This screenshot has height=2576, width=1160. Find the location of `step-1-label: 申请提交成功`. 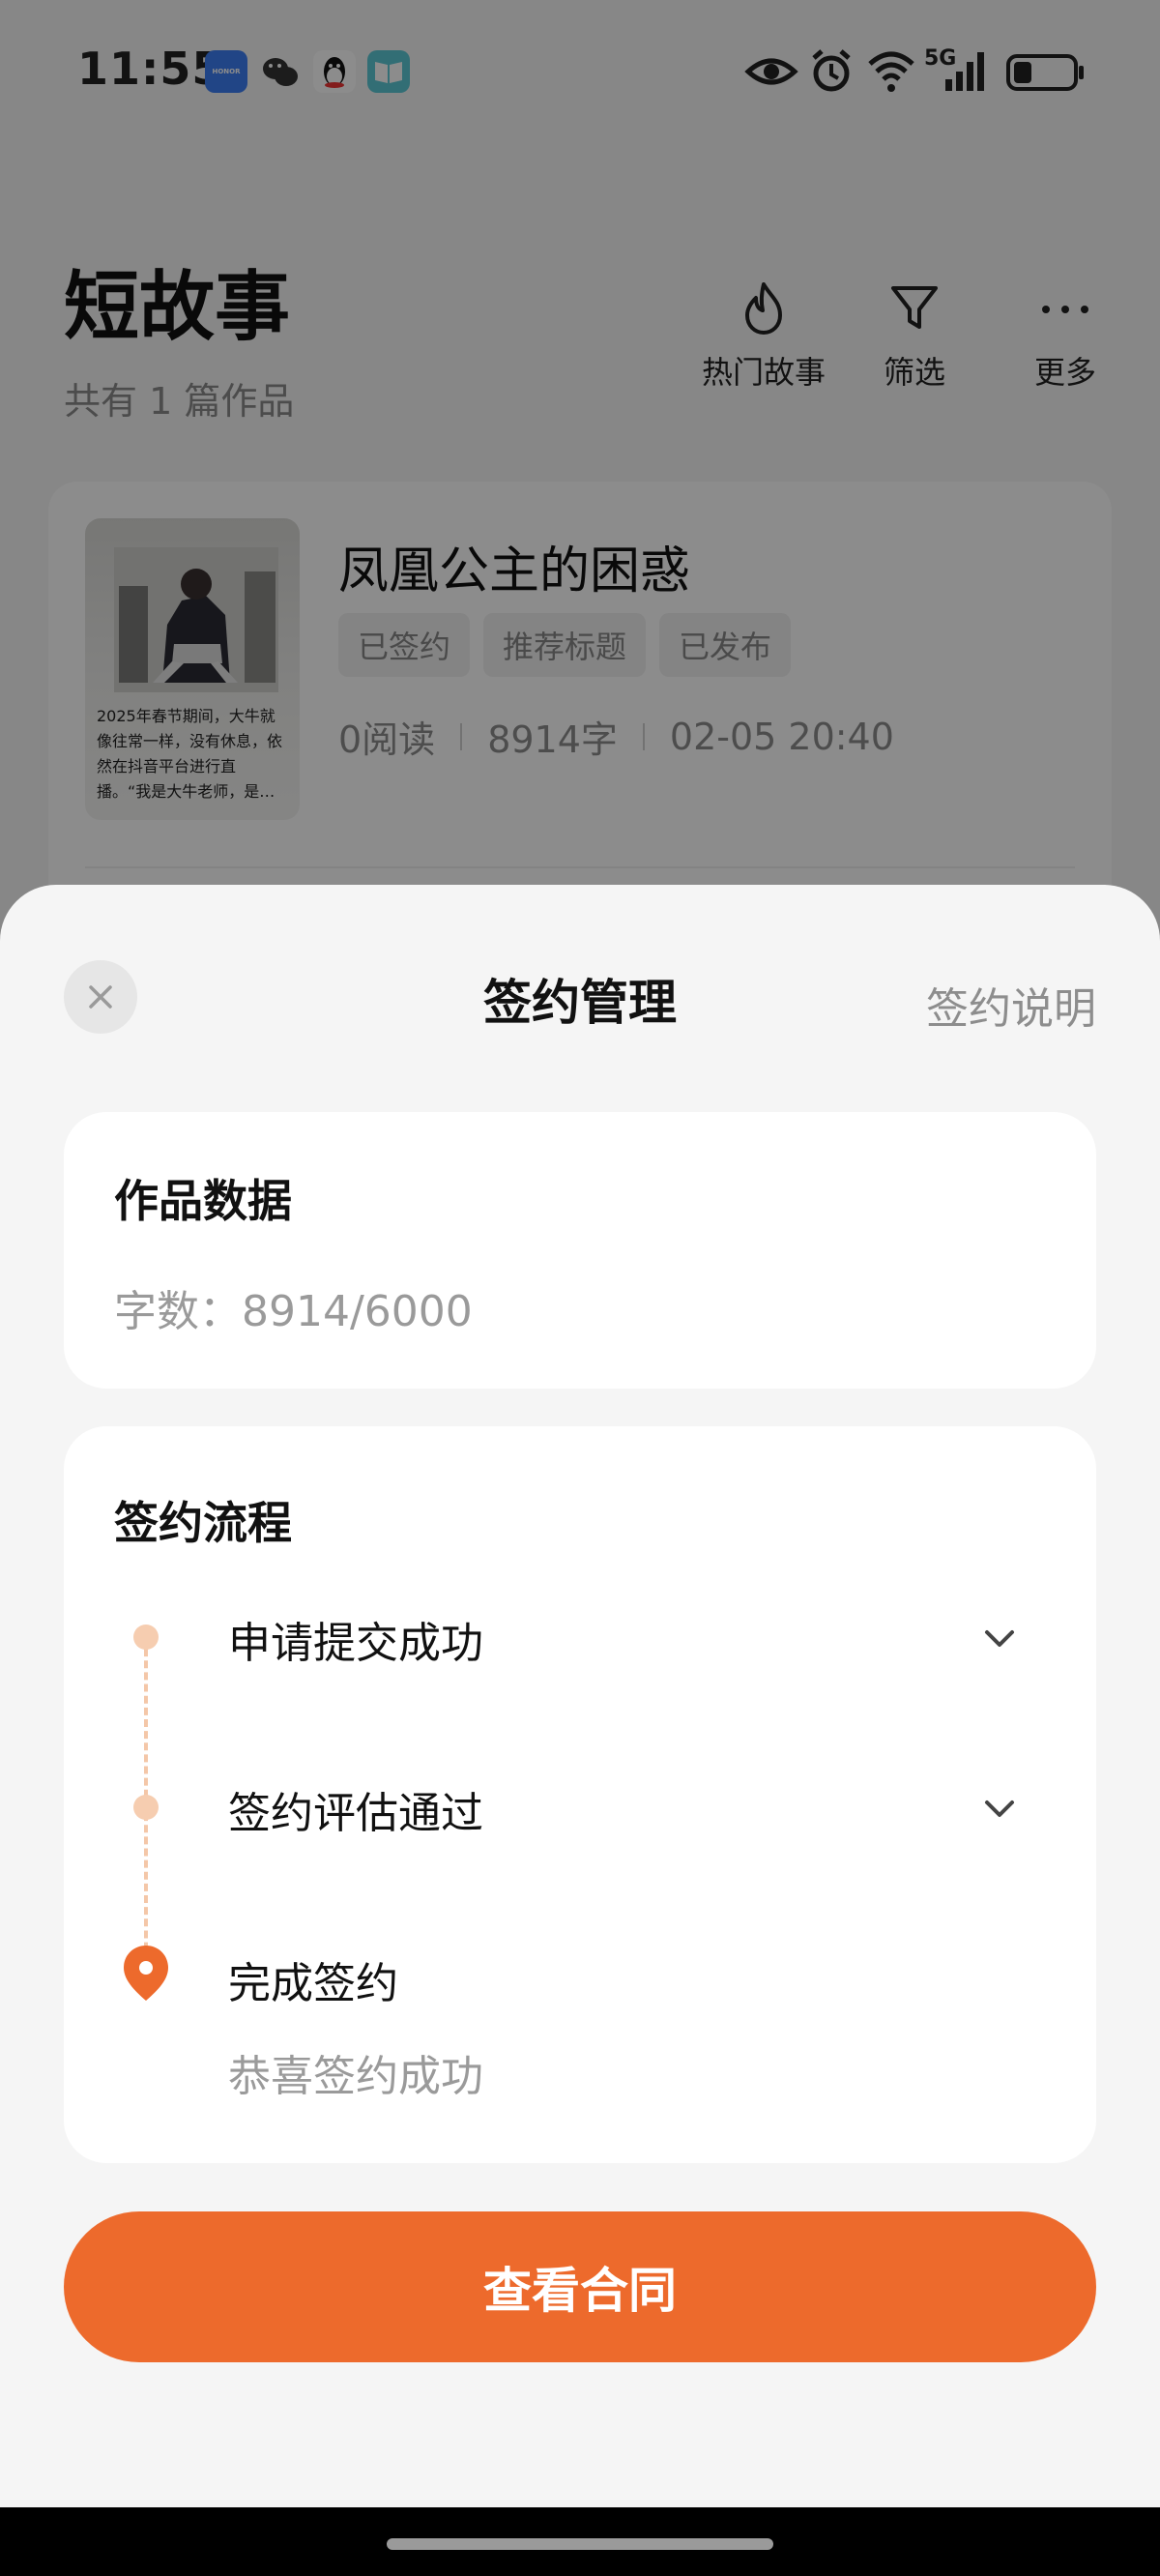

step-1-label: 申请提交成功 is located at coordinates (355, 1643).